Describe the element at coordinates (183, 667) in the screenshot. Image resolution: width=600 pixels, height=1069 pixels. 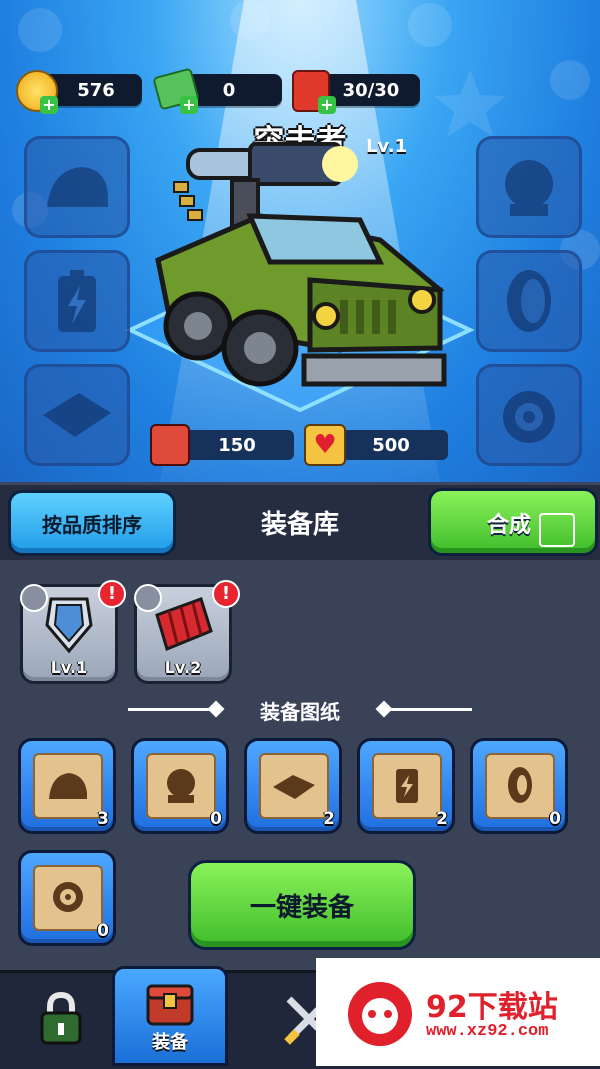
I see `item-level: Lv.2` at that location.